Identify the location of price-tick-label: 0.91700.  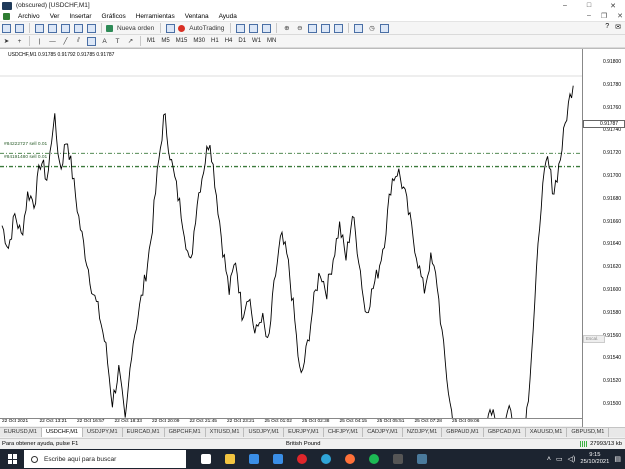
(612, 176).